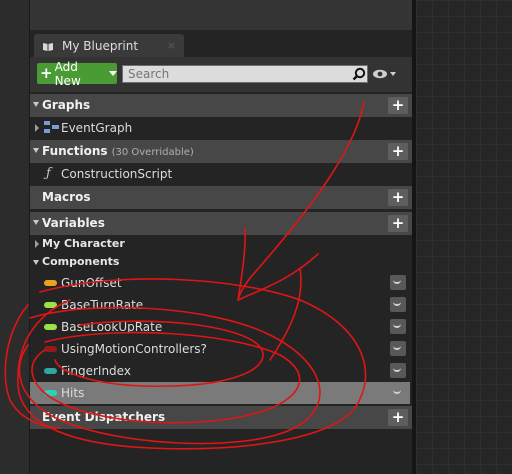 The width and height of the screenshot is (512, 474). What do you see at coordinates (73, 393) in the screenshot?
I see `variable-label: Hits` at bounding box center [73, 393].